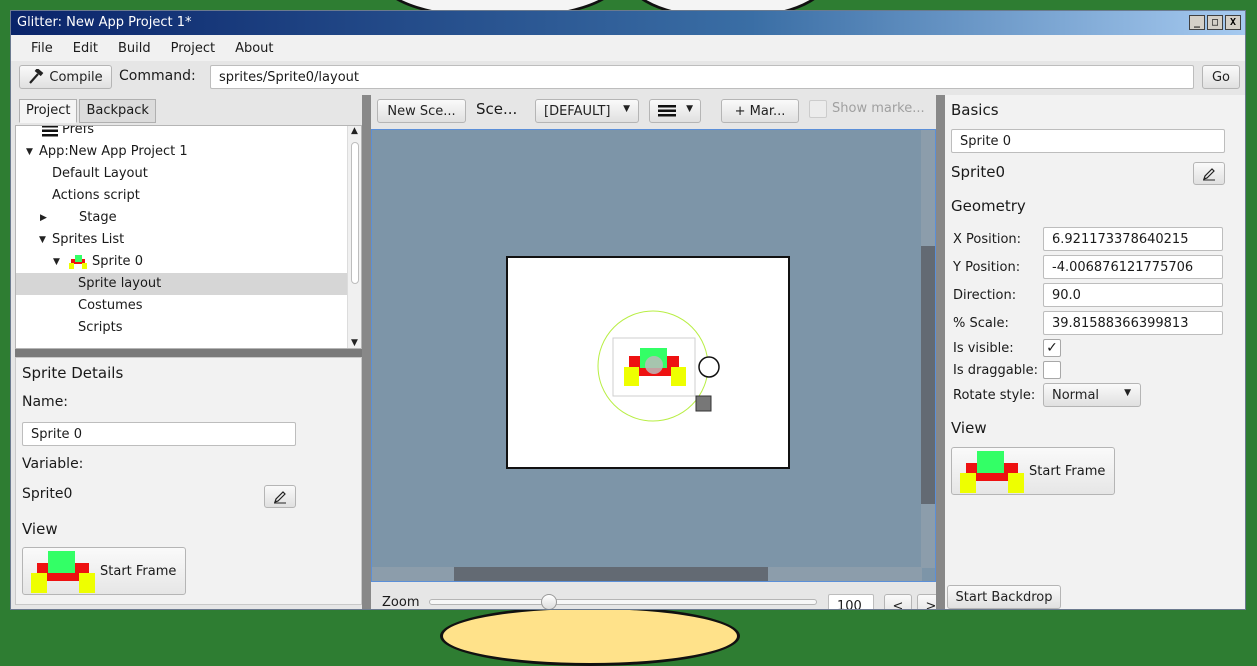 The height and width of the screenshot is (666, 1257). Describe the element at coordinates (193, 48) in the screenshot. I see `menu-project: Project` at that location.